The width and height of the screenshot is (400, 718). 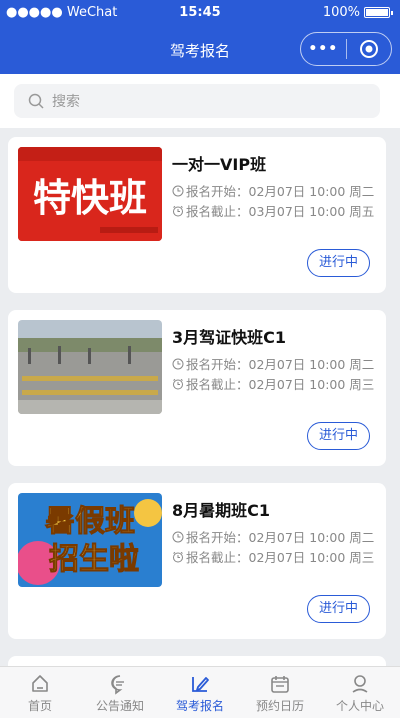 I want to click on home-icon, so click(x=40, y=683).